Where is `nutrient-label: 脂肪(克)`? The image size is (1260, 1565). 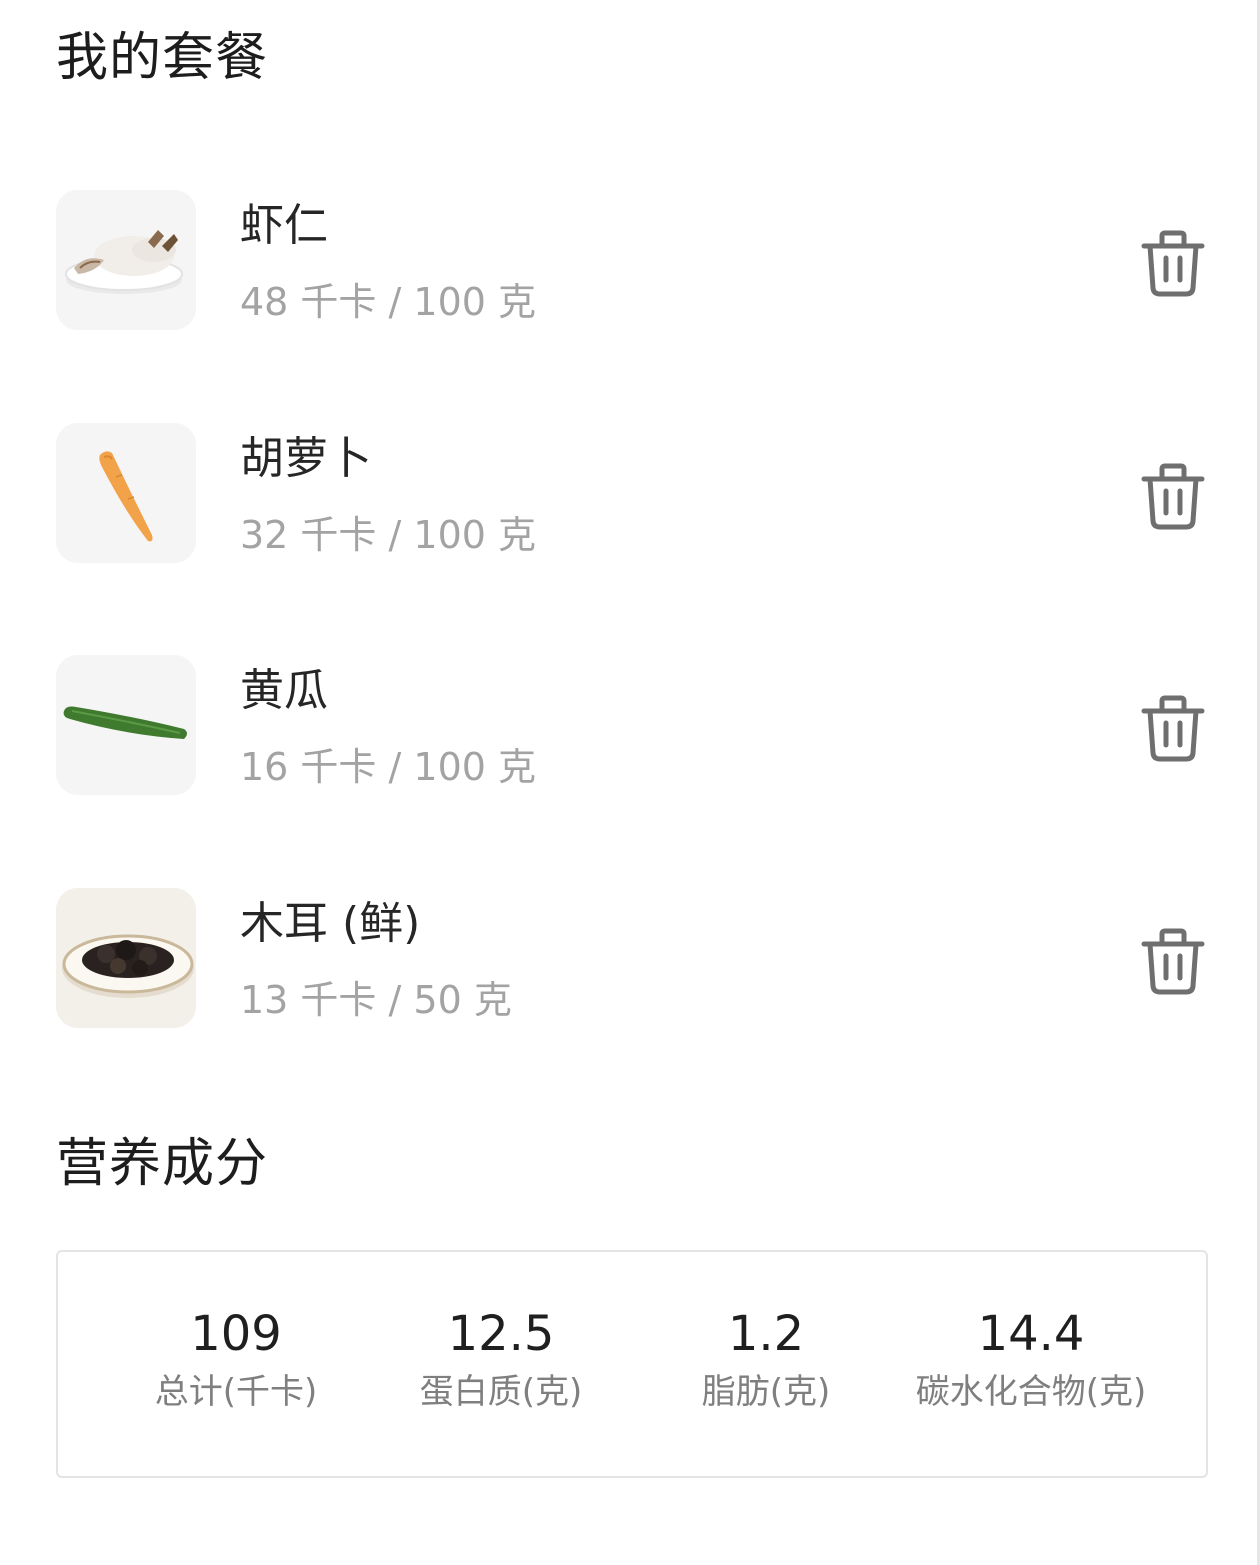 nutrient-label: 脂肪(克) is located at coordinates (766, 1392).